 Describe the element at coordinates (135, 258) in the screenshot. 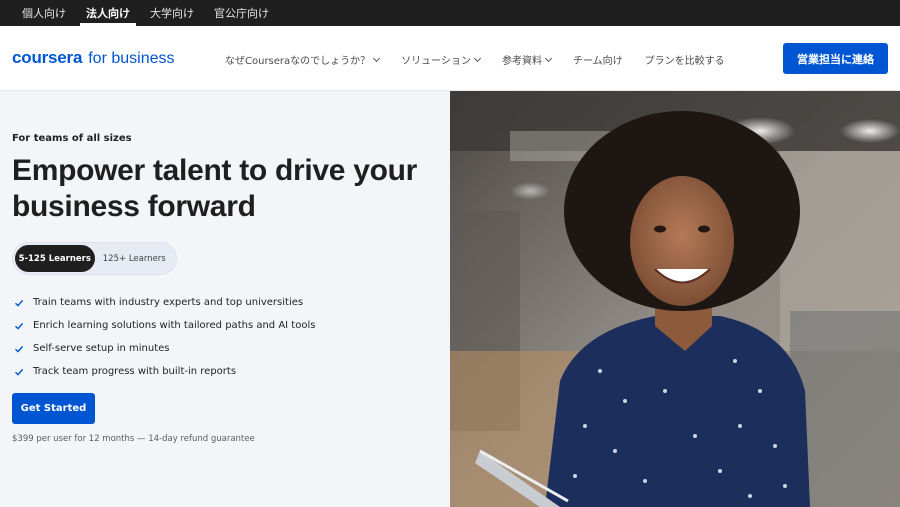

I see `toggle-option-125-plus: 125+ Learners` at that location.